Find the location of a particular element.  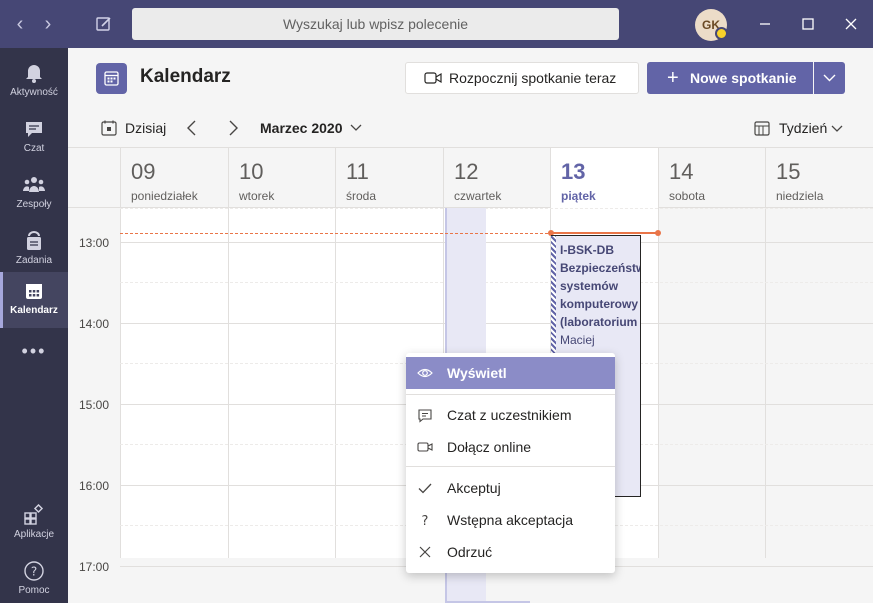

day-number: 10 is located at coordinates (251, 171).